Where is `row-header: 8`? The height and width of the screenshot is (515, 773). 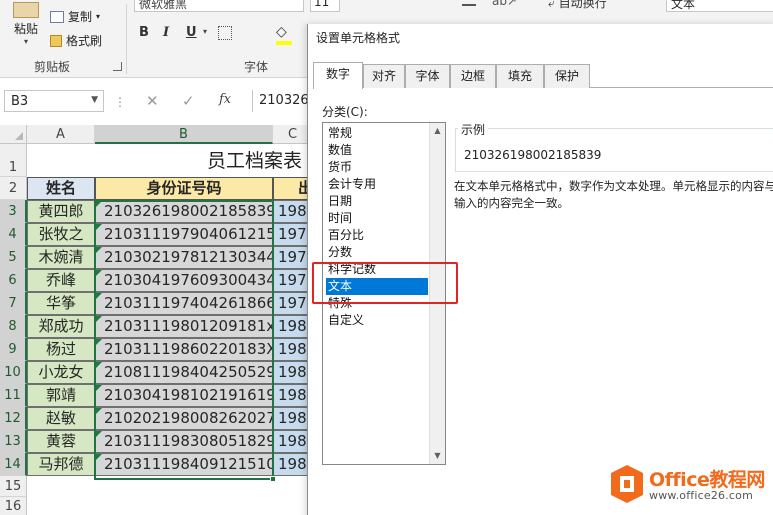 row-header: 8 is located at coordinates (13, 326).